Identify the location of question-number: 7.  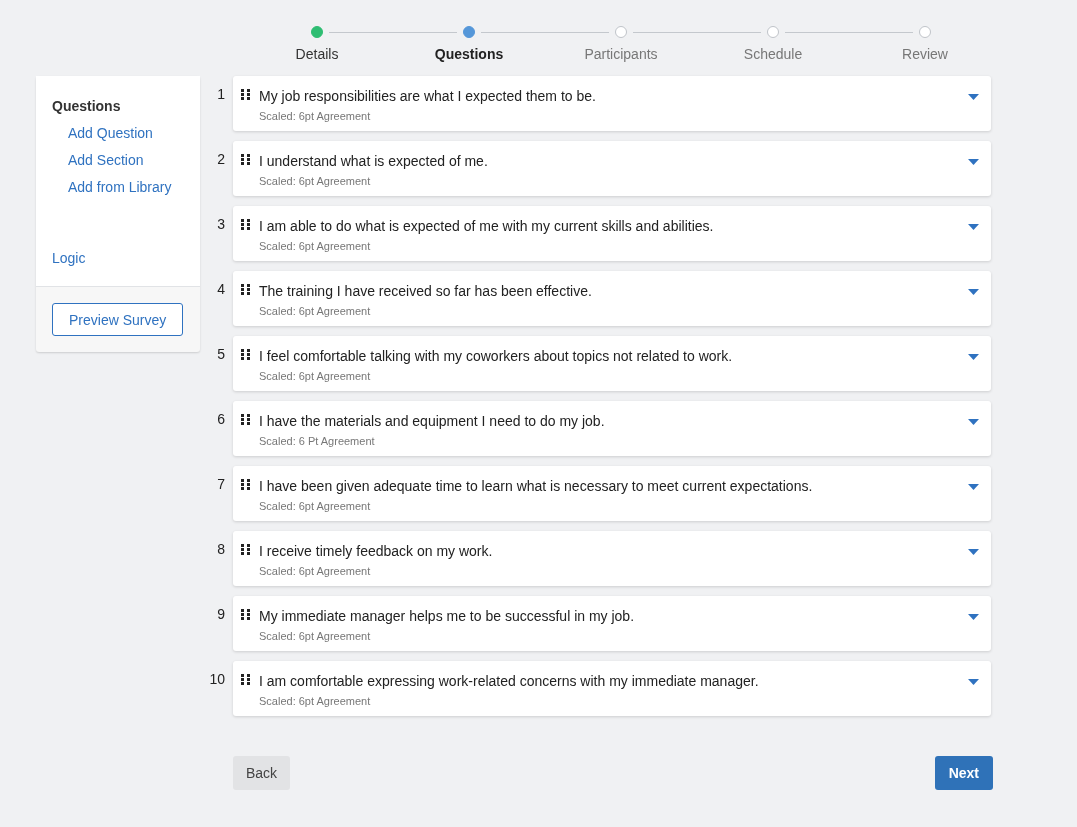
(221, 483).